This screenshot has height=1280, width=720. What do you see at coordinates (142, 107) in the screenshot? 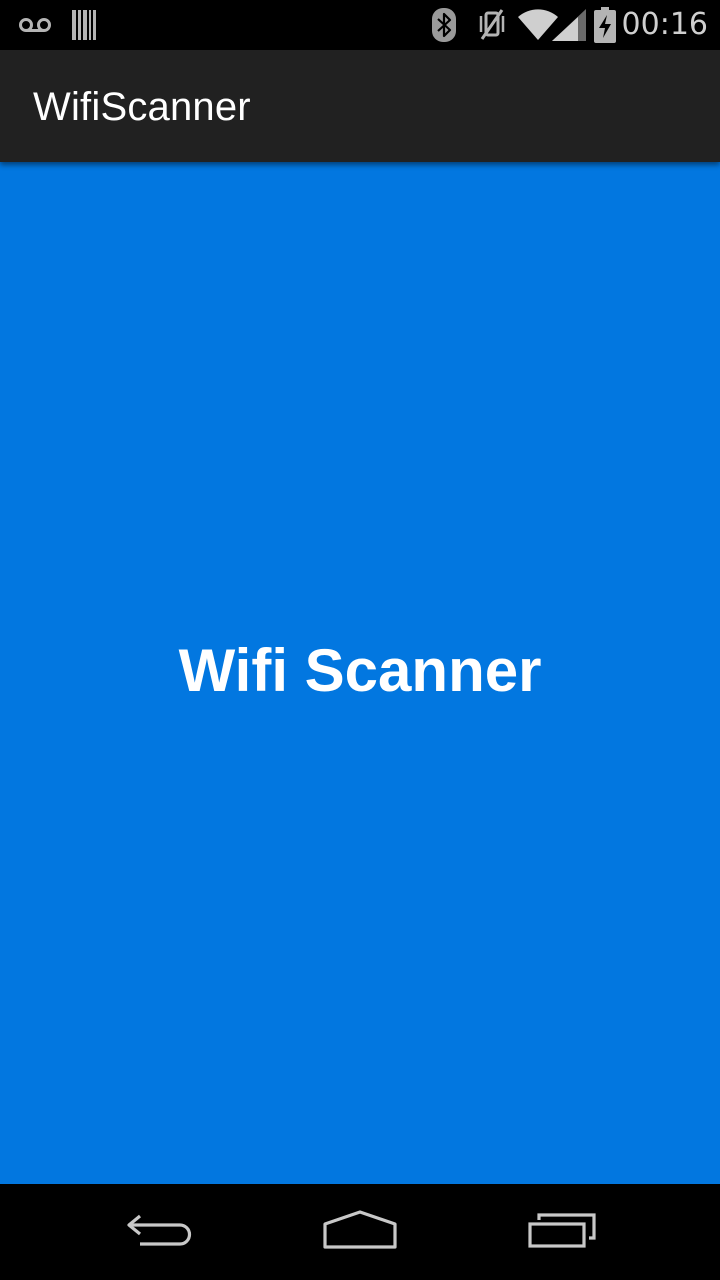
I see `app-title: WifiScanner` at bounding box center [142, 107].